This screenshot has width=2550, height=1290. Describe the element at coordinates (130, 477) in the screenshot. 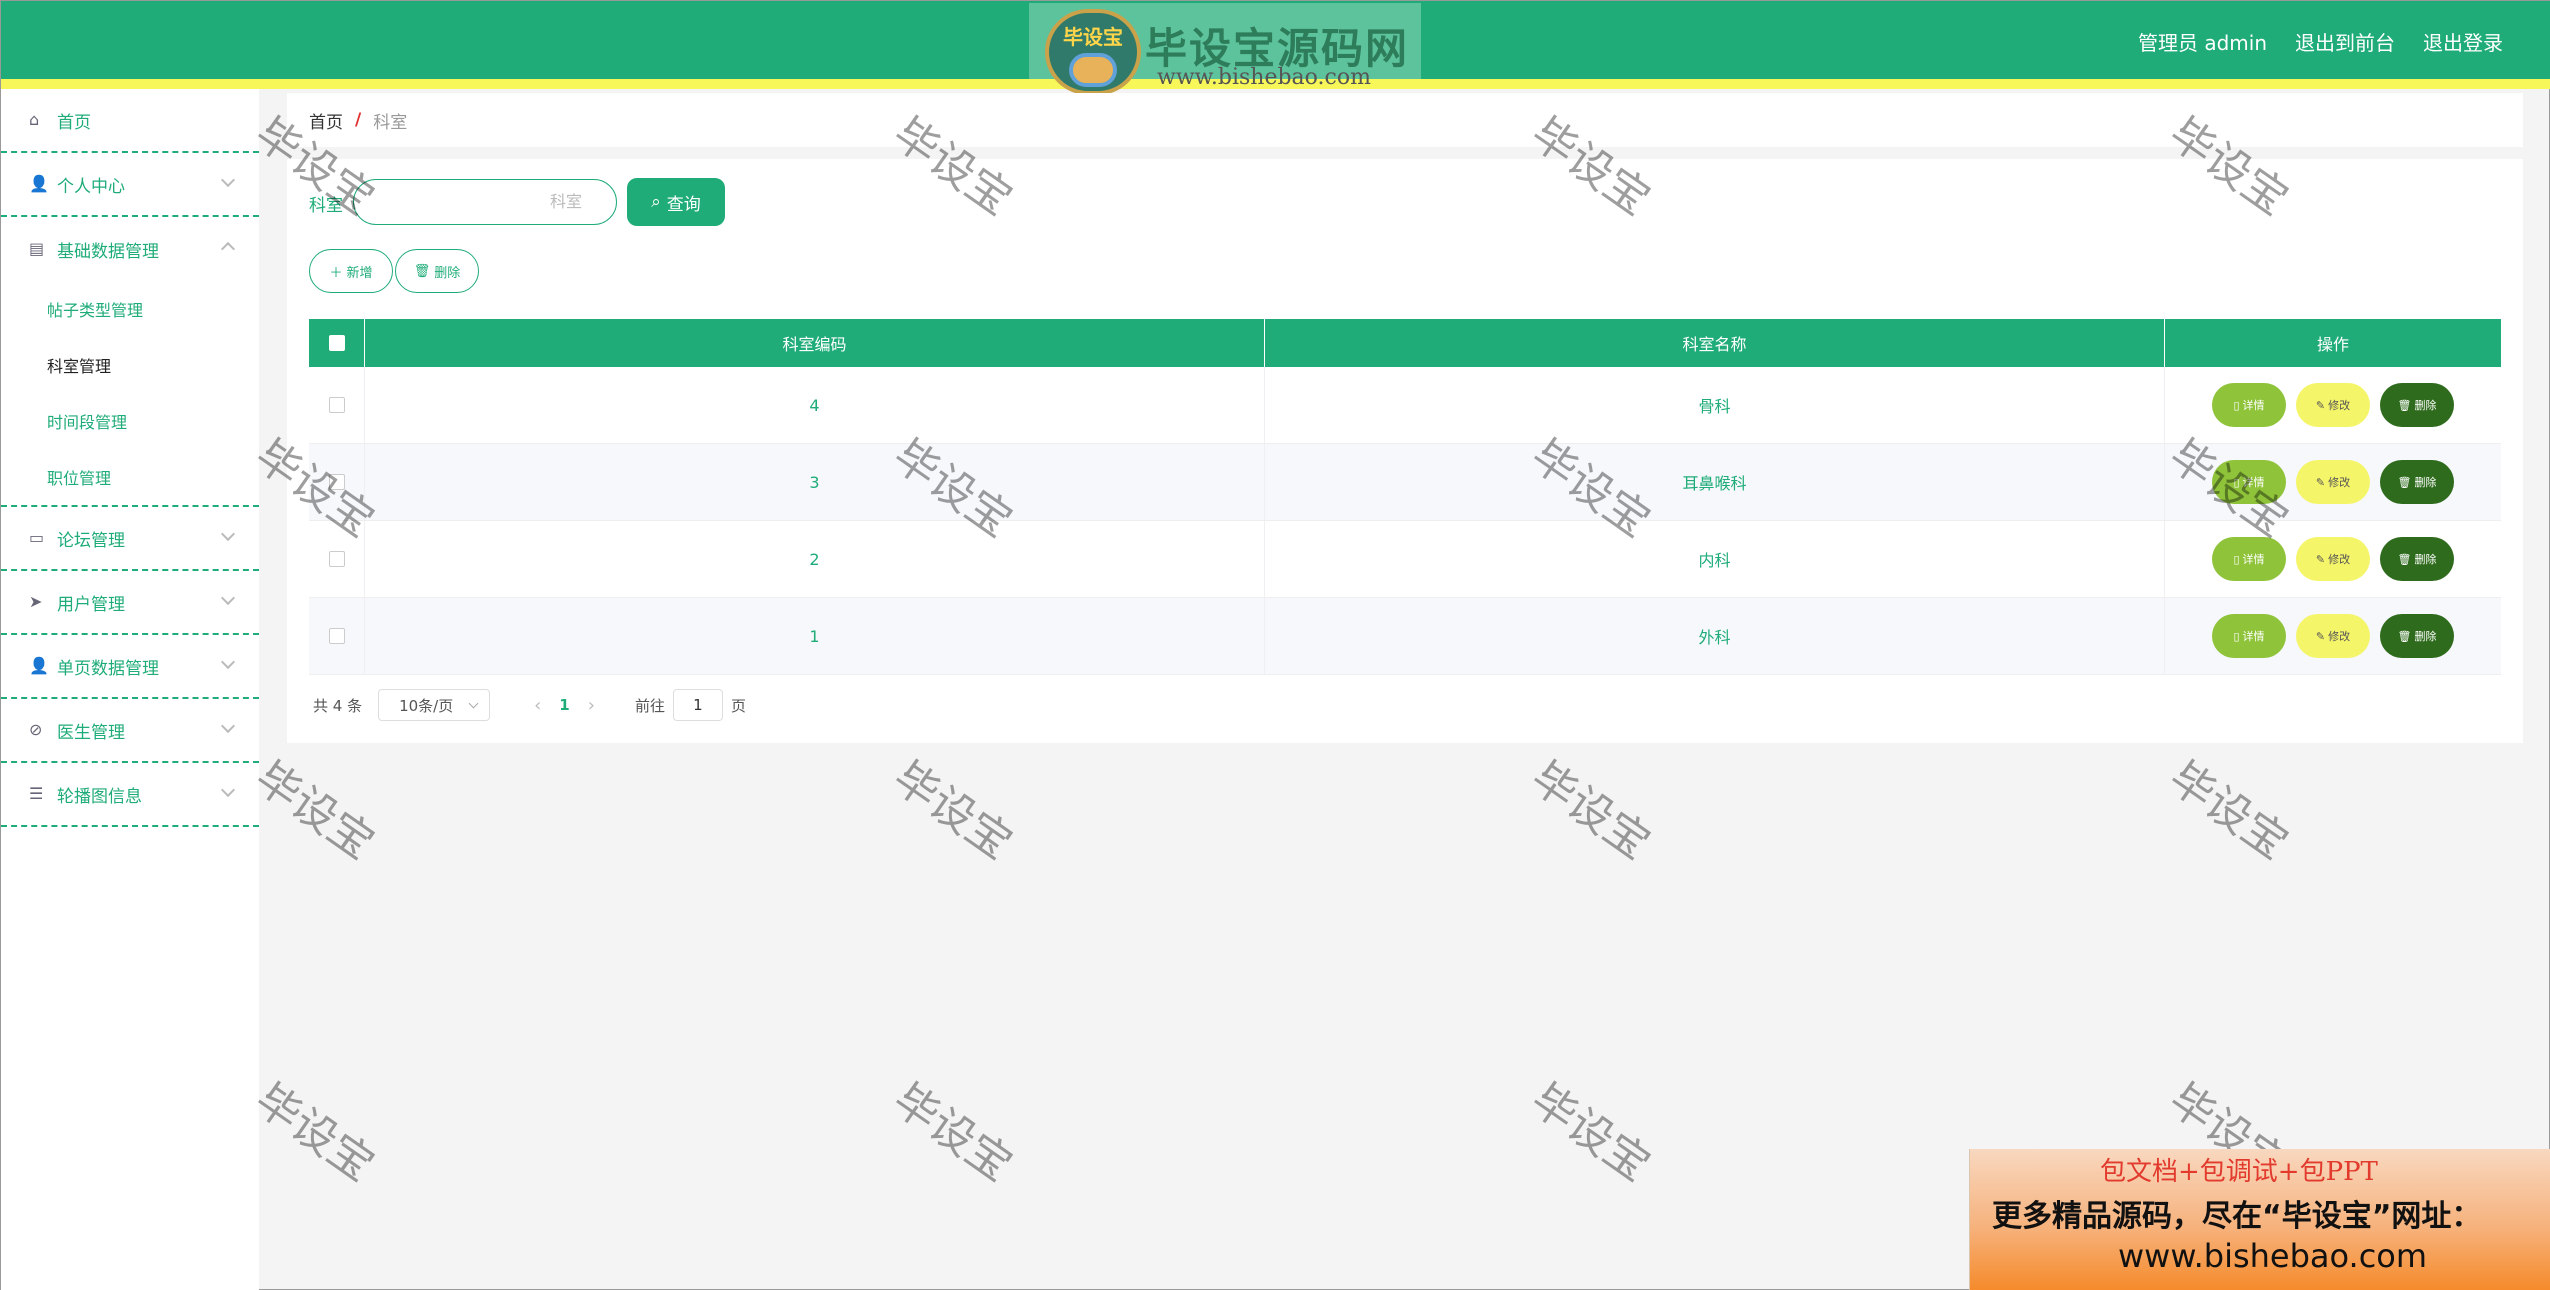

I see `sidebar-subitem-position: 职位管理` at that location.